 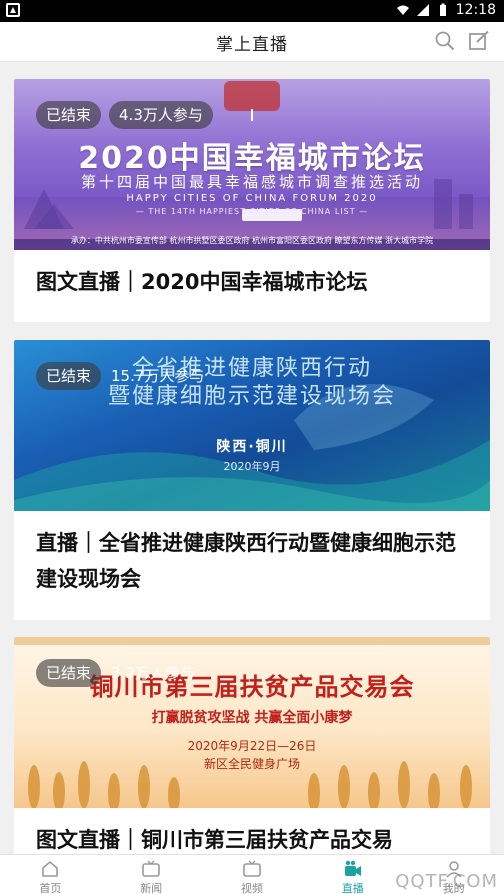 What do you see at coordinates (445, 41) in the screenshot?
I see `search-icon` at bounding box center [445, 41].